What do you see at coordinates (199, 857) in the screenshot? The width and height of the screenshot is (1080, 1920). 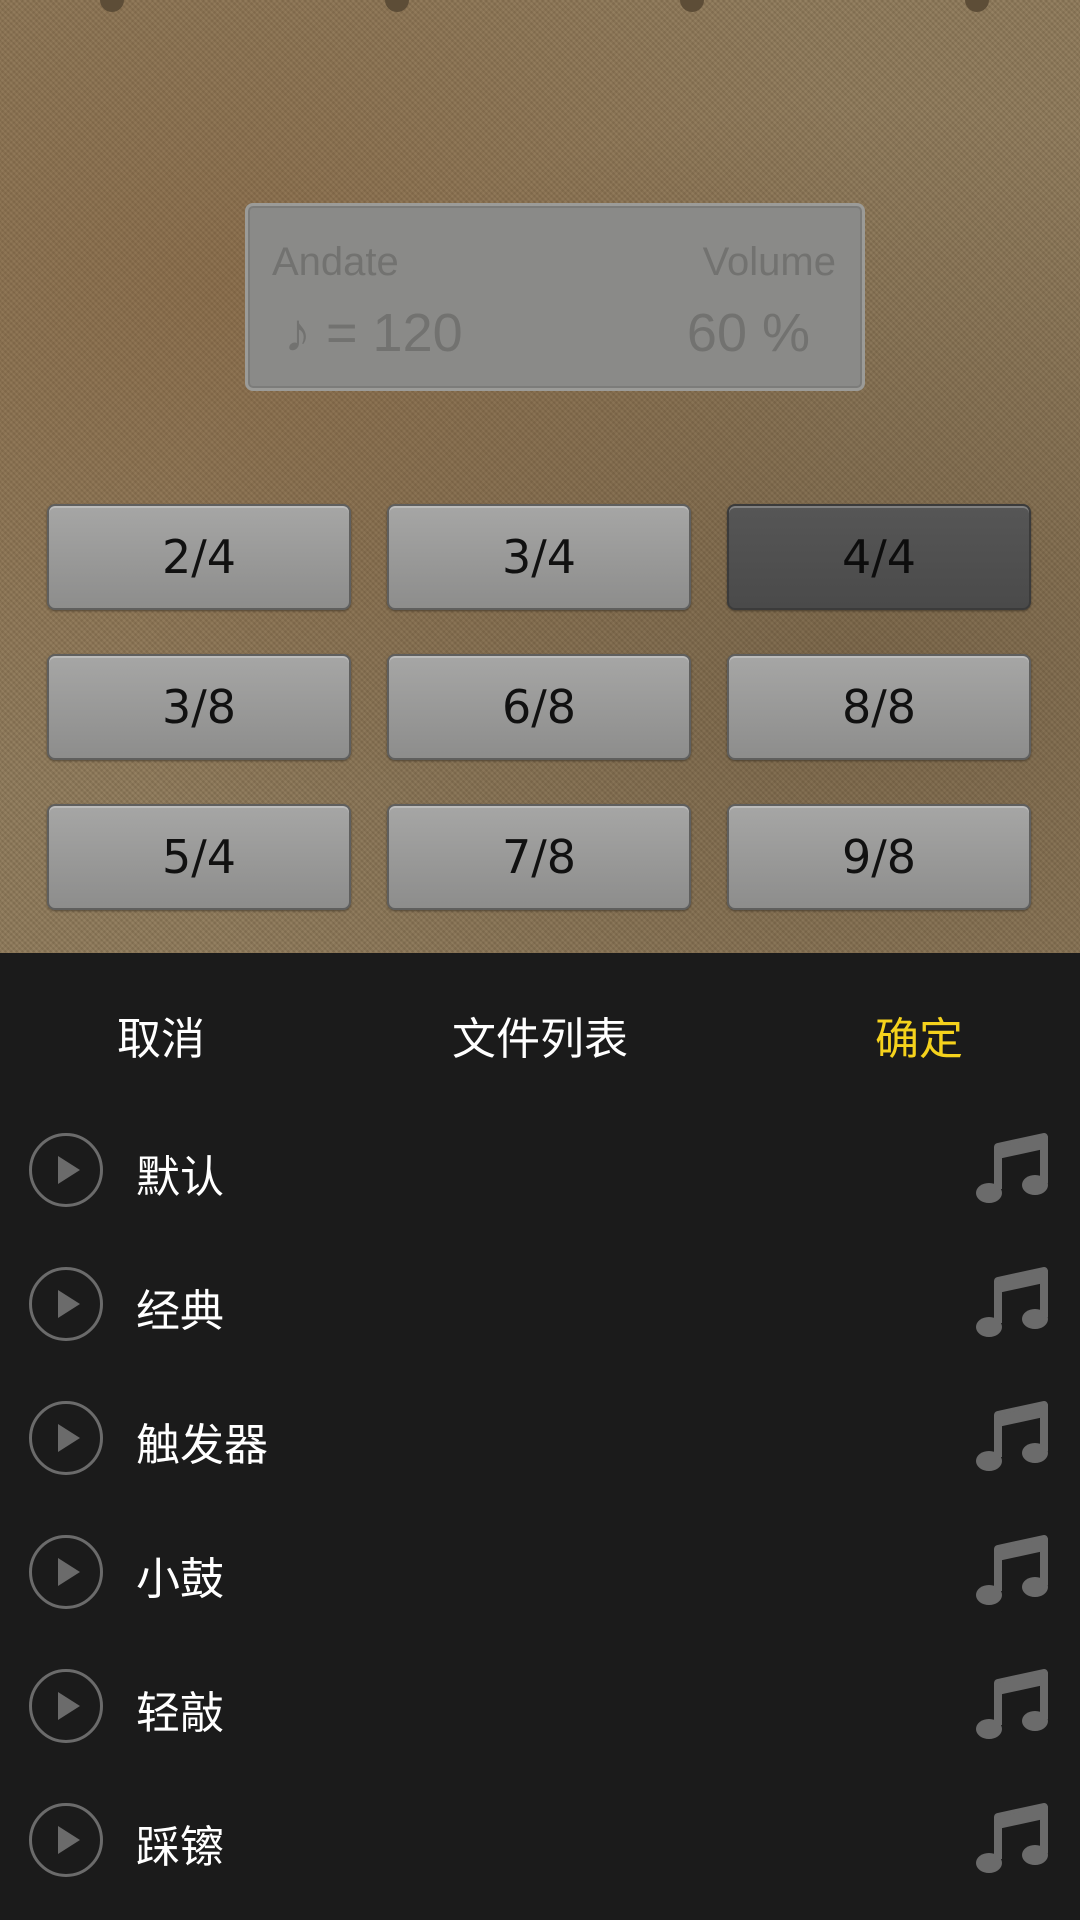 I see `signature-button-5-4: 5/4` at bounding box center [199, 857].